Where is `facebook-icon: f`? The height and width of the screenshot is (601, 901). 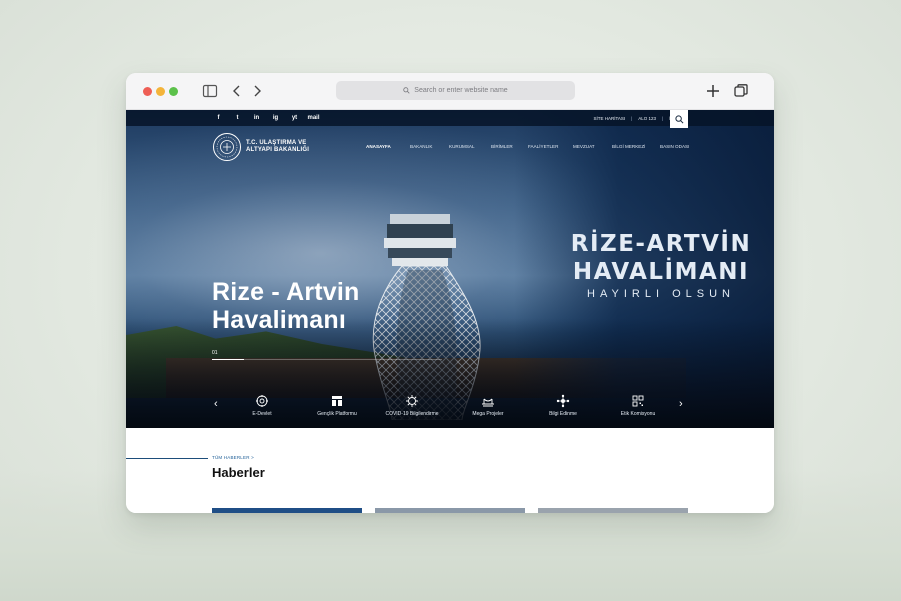
facebook-icon: f is located at coordinates (218, 118).